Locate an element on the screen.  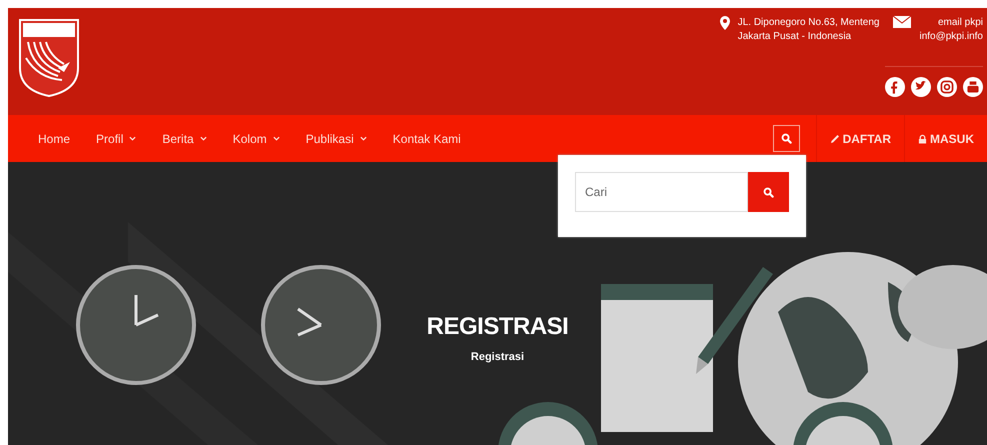
location-pin-icon is located at coordinates (725, 23).